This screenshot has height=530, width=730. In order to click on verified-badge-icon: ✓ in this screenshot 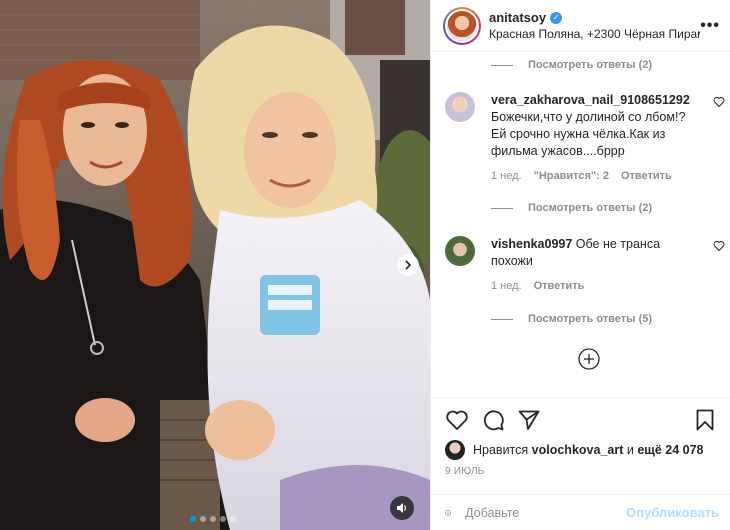, I will do `click(556, 17)`.